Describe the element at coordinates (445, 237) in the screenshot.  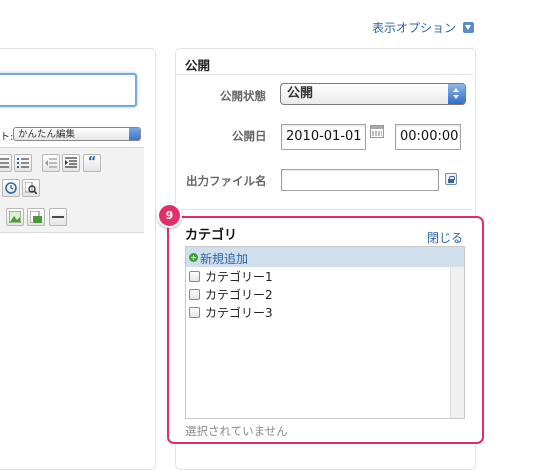
I see `close-link: 閉じる` at that location.